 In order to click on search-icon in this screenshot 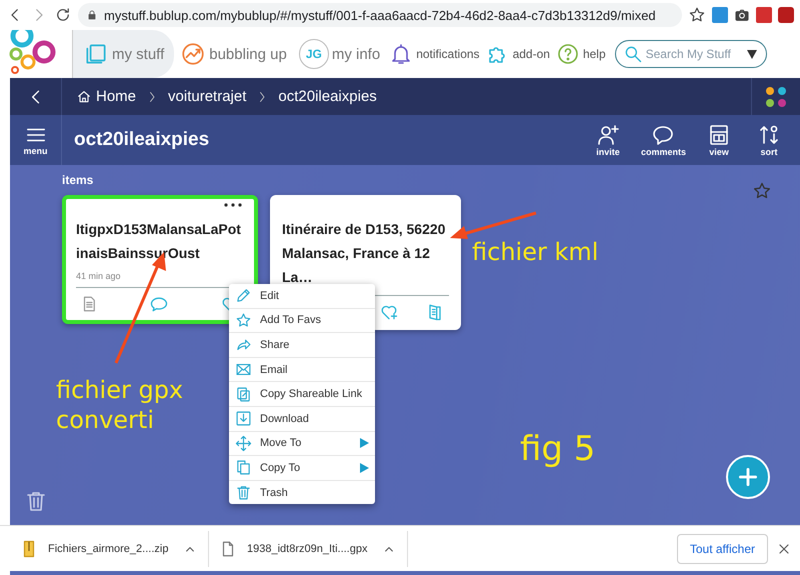, I will do `click(632, 54)`.